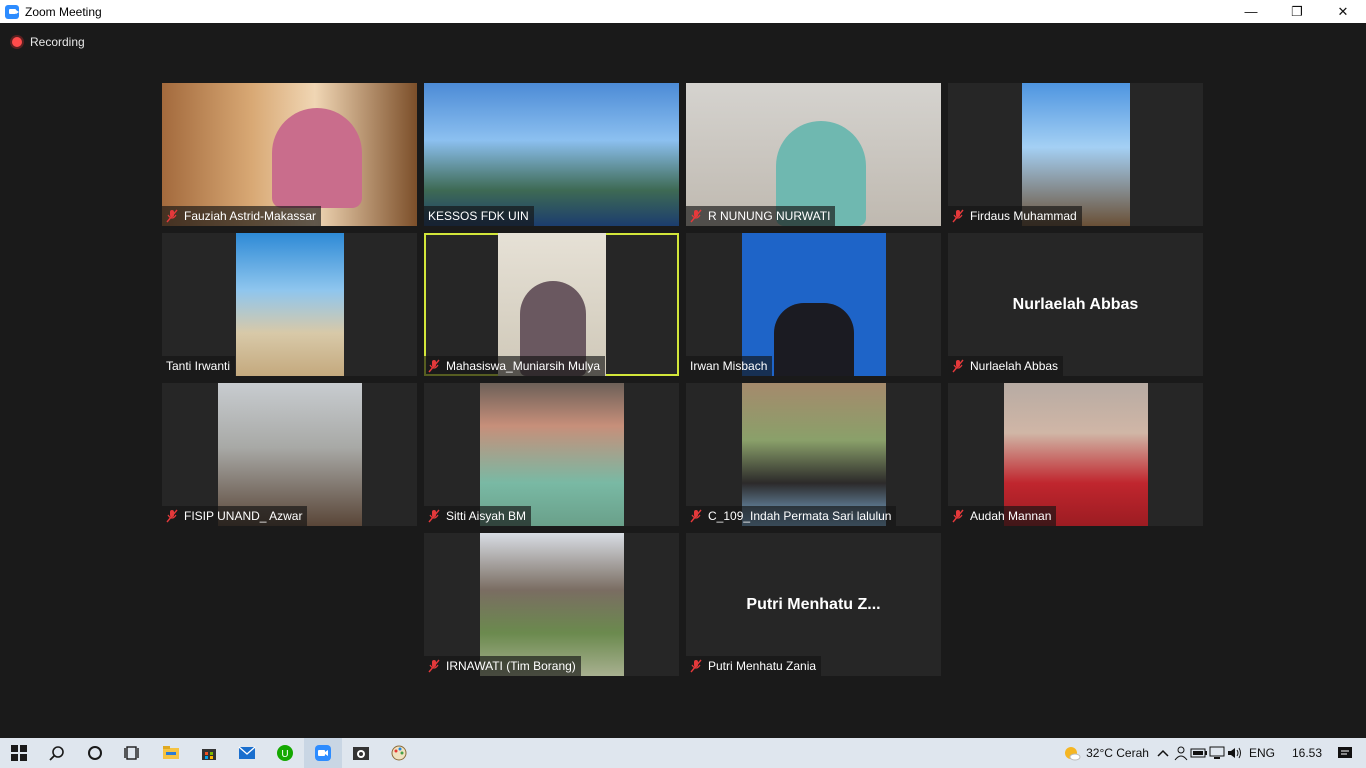 The height and width of the screenshot is (768, 1366). I want to click on participant-tile-video-off: Nurlaelah Abbas Nurlaelah Abbas, so click(1075, 304).